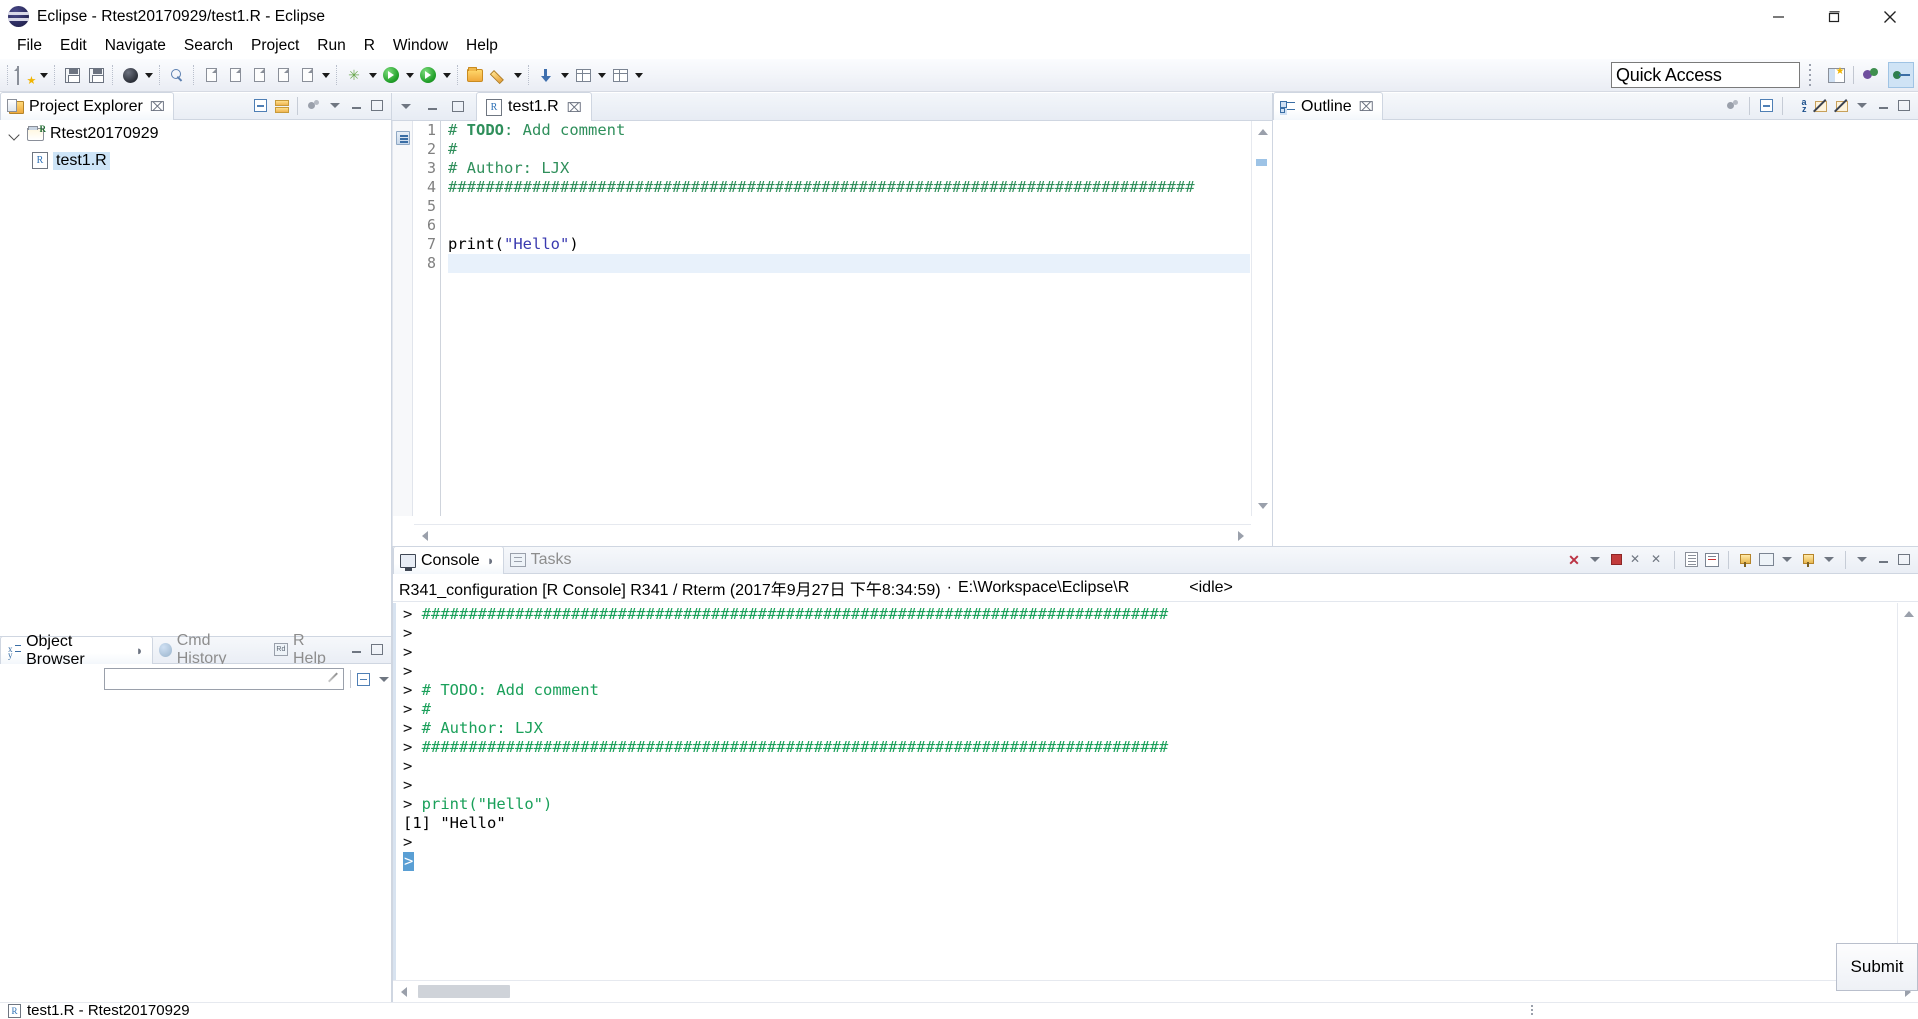  Describe the element at coordinates (403, 318) in the screenshot. I see `editor-annotation-ruler` at that location.